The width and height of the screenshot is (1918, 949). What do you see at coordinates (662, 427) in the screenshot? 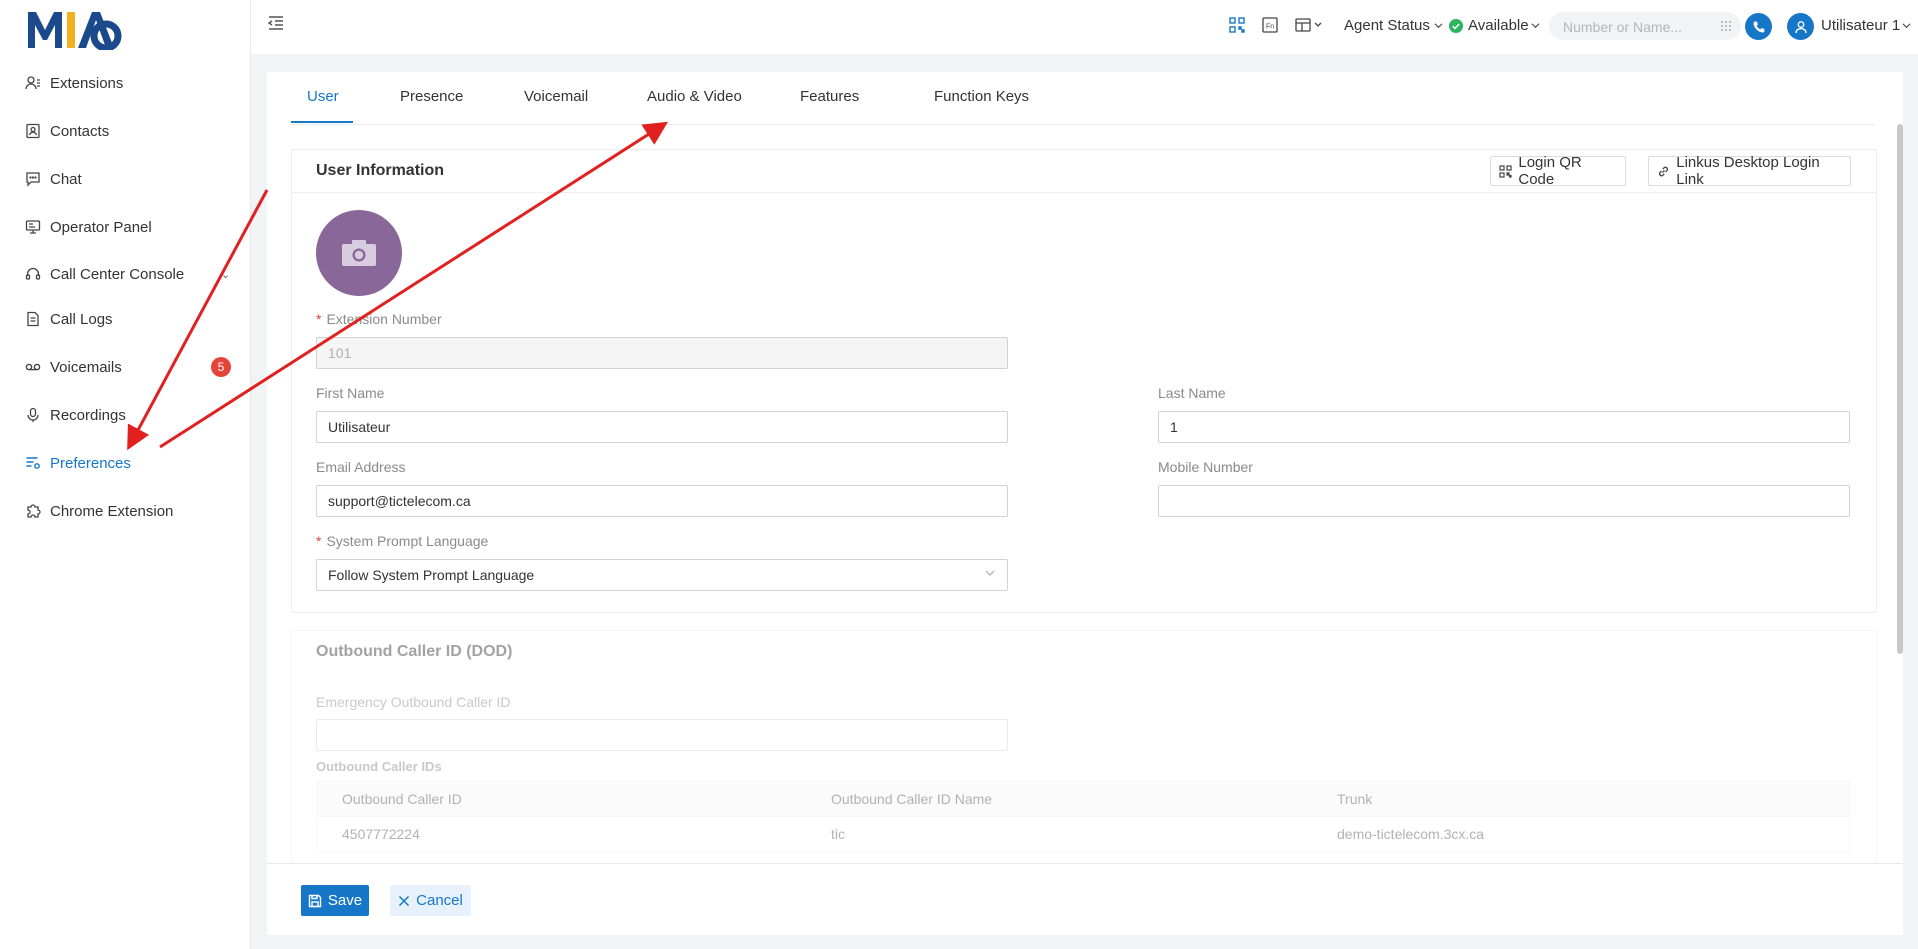
I see `first-name-field` at bounding box center [662, 427].